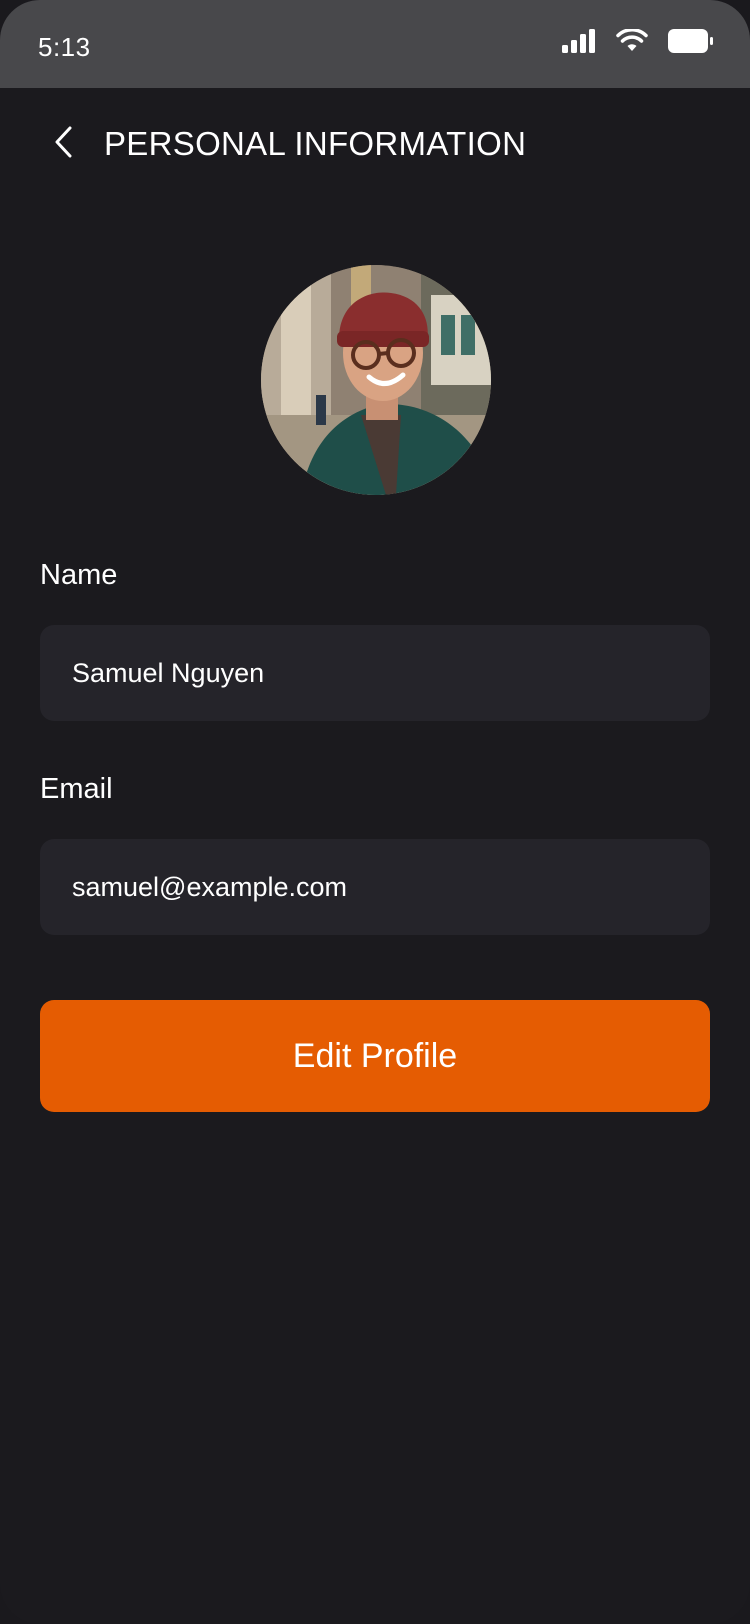 The image size is (750, 1624). I want to click on name-input, so click(391, 673).